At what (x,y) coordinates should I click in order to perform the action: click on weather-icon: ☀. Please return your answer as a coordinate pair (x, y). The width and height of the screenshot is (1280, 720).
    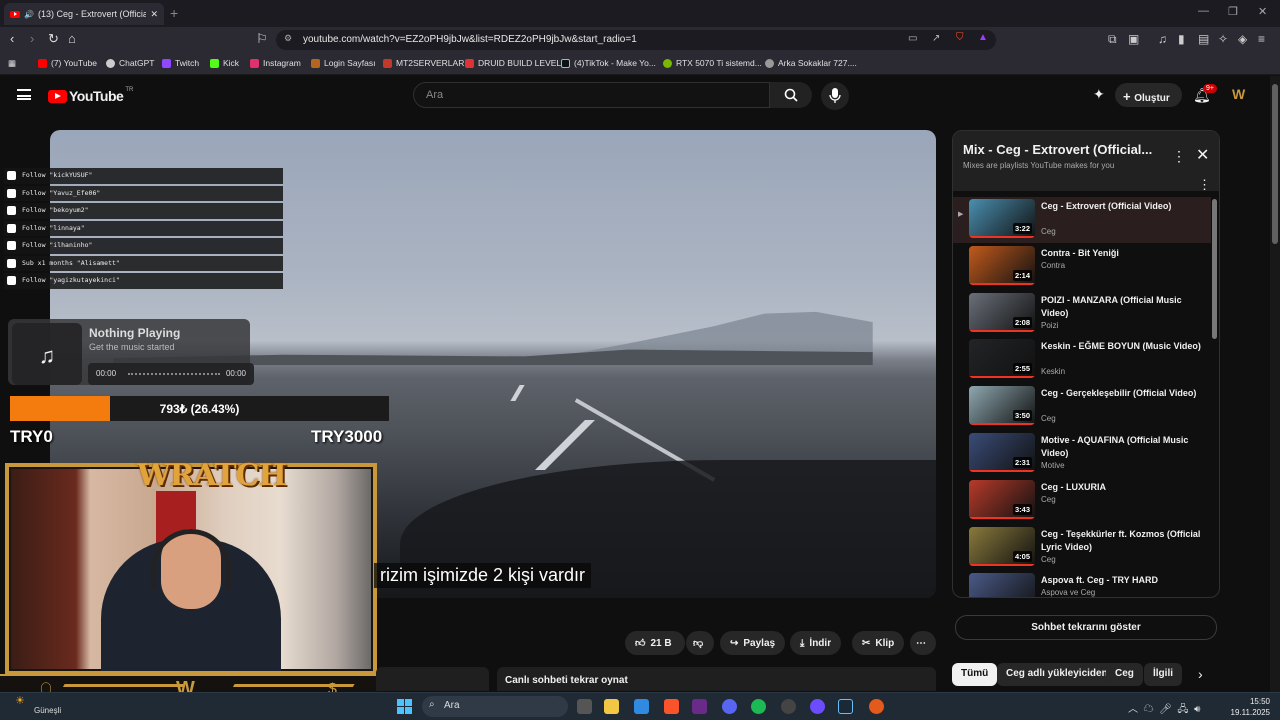
    Looking at the image, I should click on (20, 700).